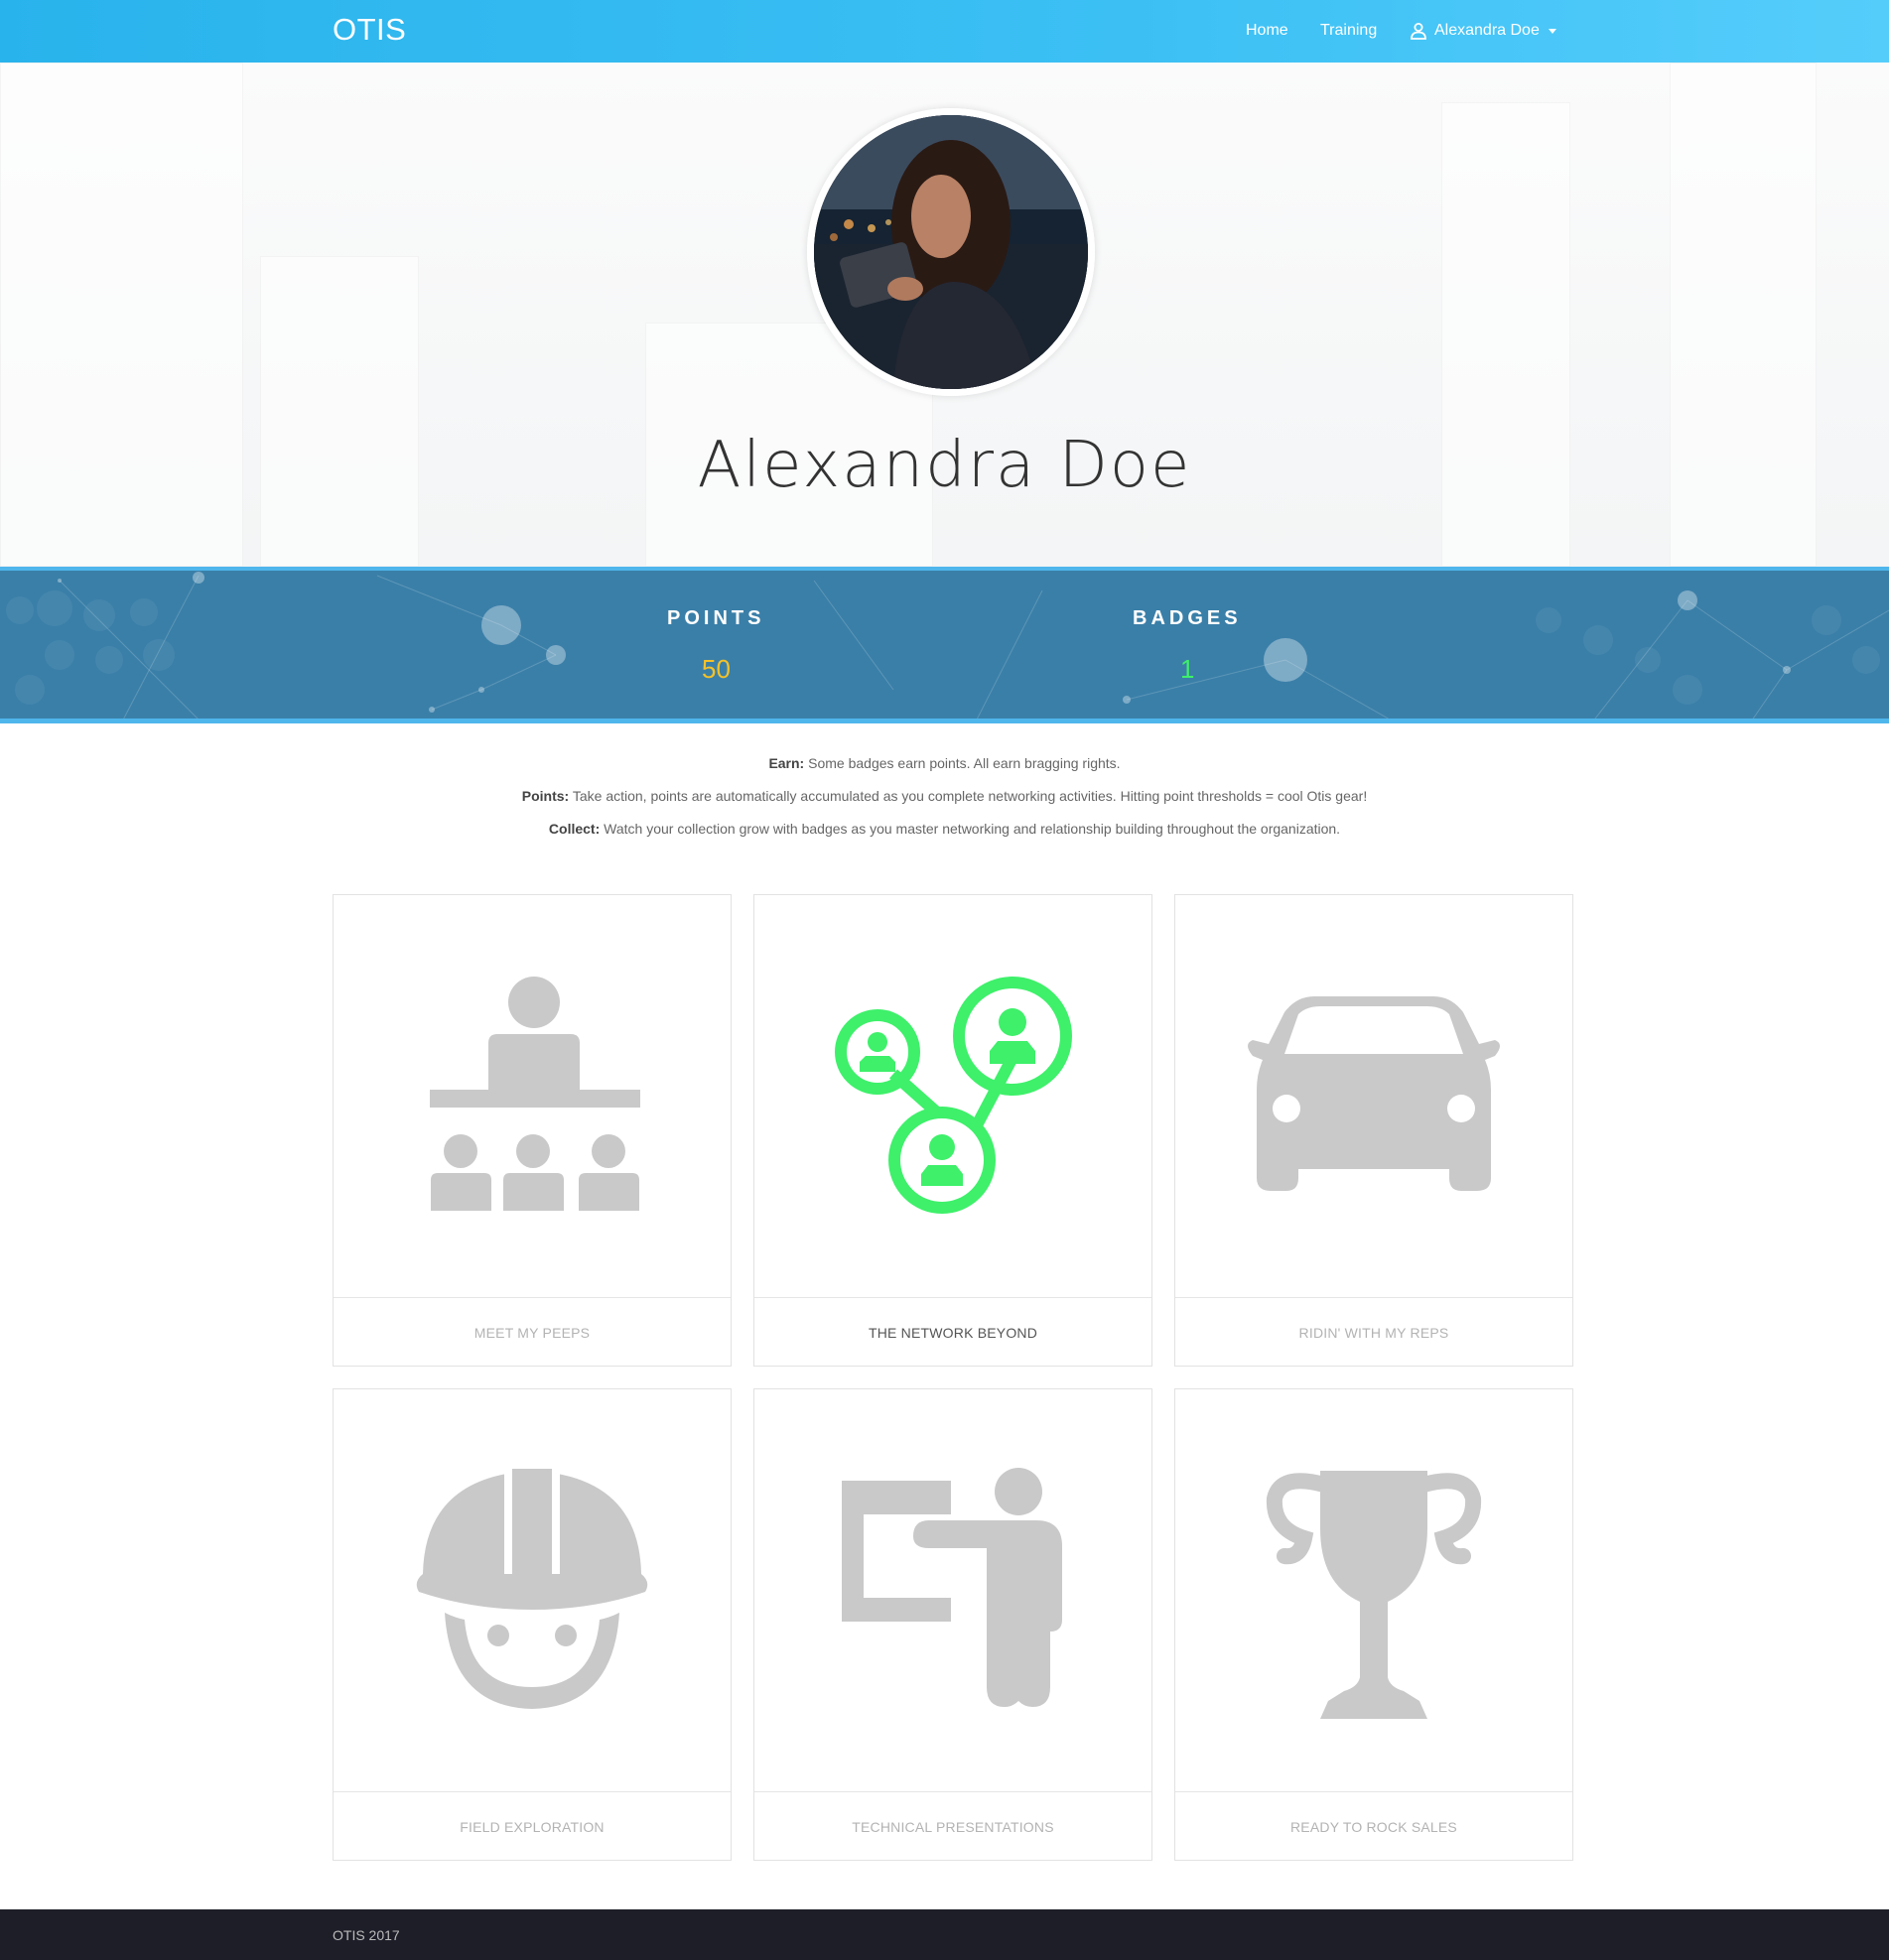 The image size is (1889, 1960). I want to click on badge-label: MEET MY PEEPS, so click(532, 1333).